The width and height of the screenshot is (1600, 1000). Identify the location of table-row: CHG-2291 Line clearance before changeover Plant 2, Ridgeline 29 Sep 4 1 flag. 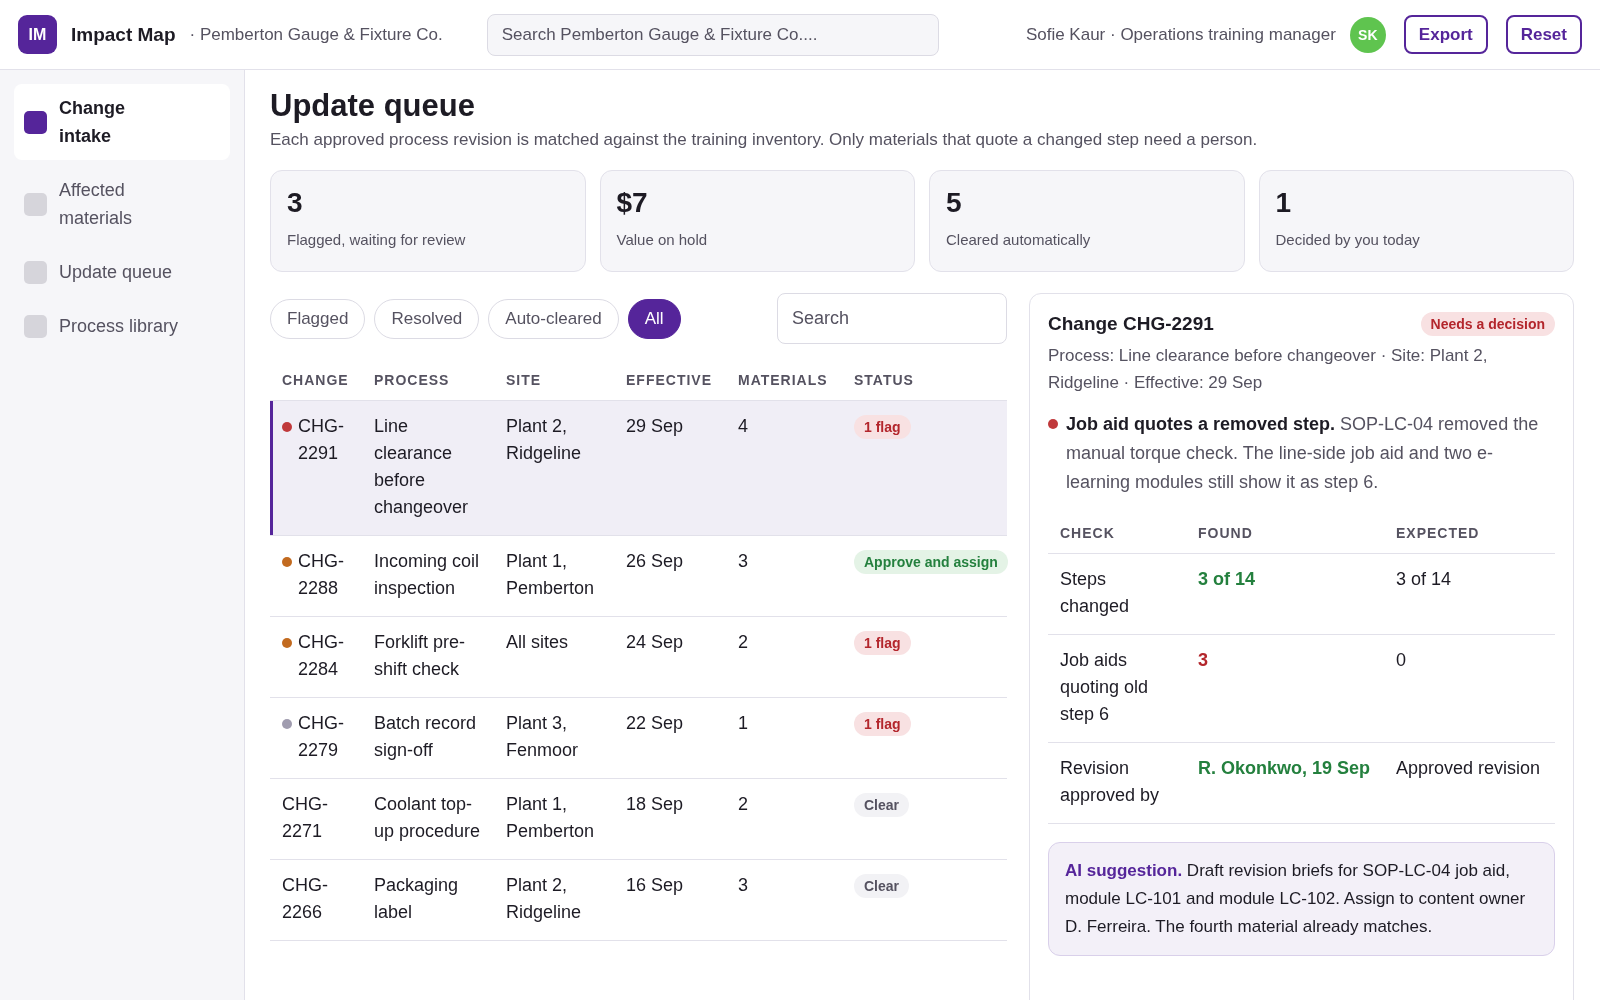
(638, 468).